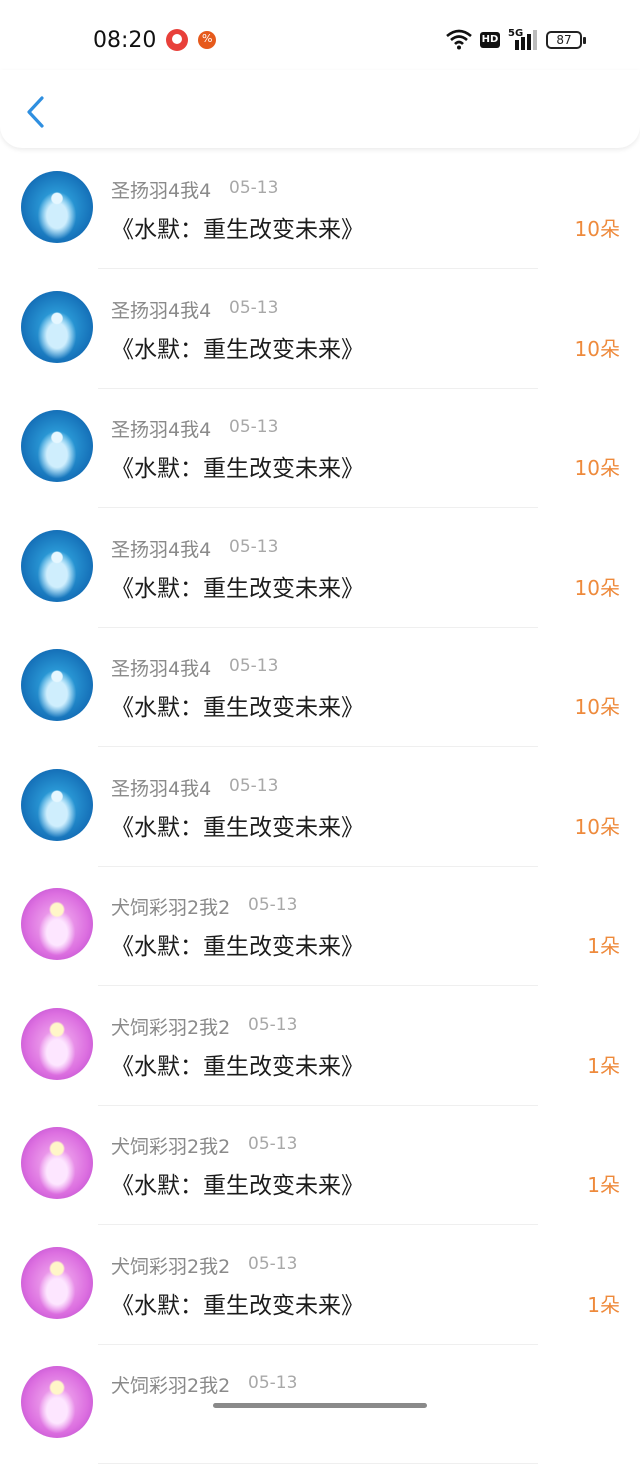  I want to click on status-time: 08:20, so click(125, 40).